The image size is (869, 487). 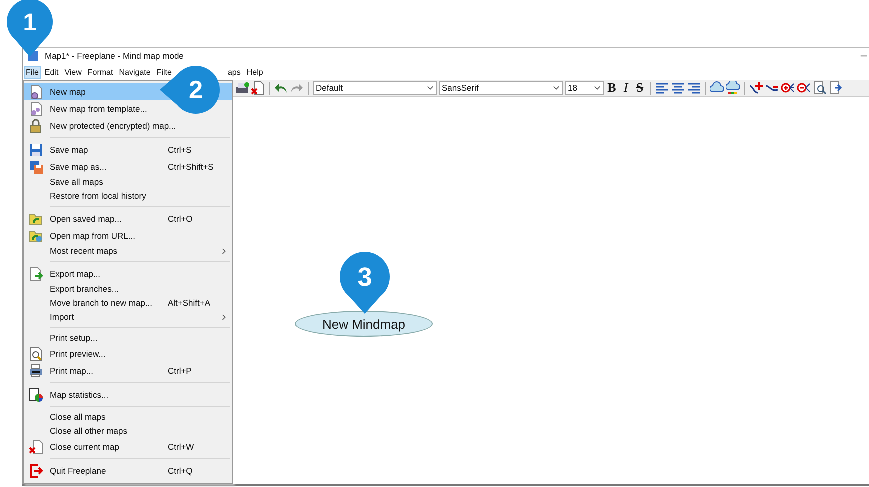 I want to click on format-button: B, so click(x=612, y=88).